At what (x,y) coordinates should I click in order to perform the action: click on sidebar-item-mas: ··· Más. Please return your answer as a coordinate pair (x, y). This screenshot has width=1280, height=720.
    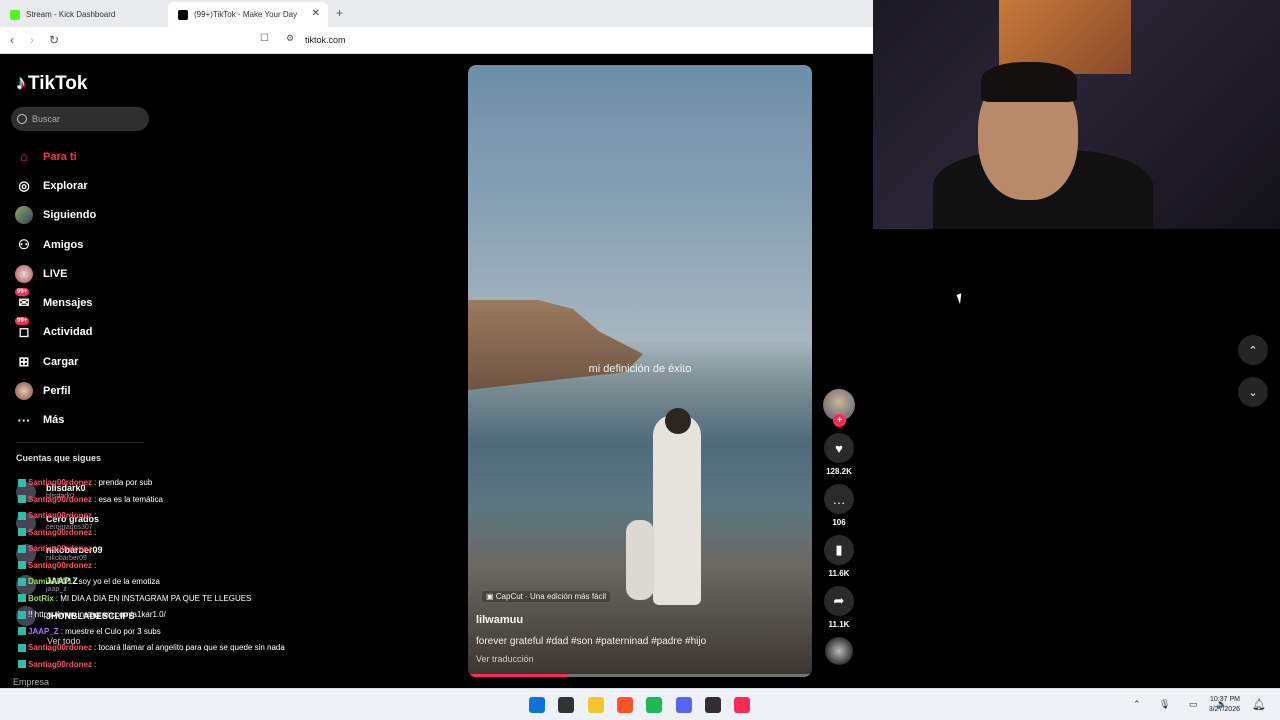
    Looking at the image, I should click on (55, 420).